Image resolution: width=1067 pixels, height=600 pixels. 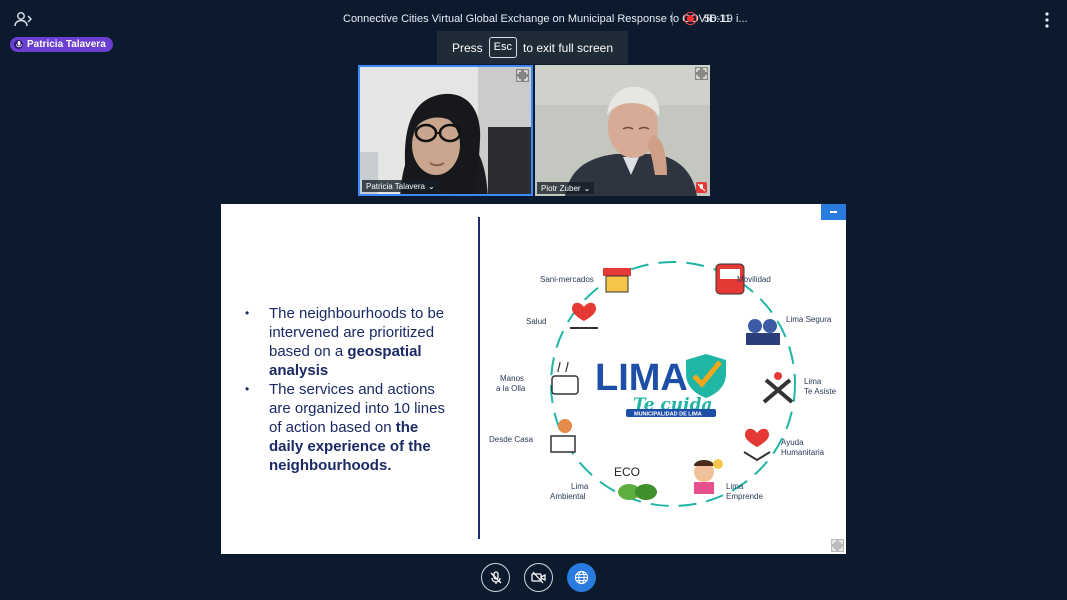 I want to click on lima-te-cuida-logo: LIMA Te cuida MUNICIPALIDAD DE LIMA, so click(x=660, y=384).